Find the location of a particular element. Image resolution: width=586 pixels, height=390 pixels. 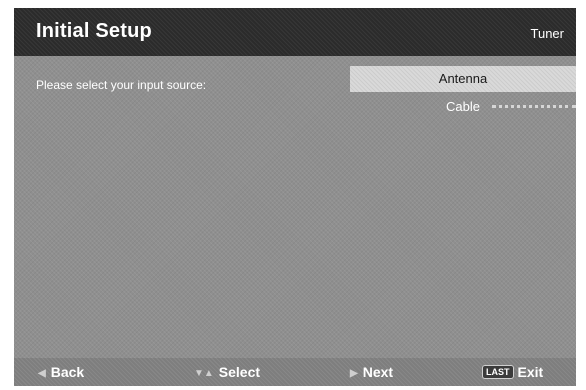

back-button: ◀ Back is located at coordinates (61, 372).